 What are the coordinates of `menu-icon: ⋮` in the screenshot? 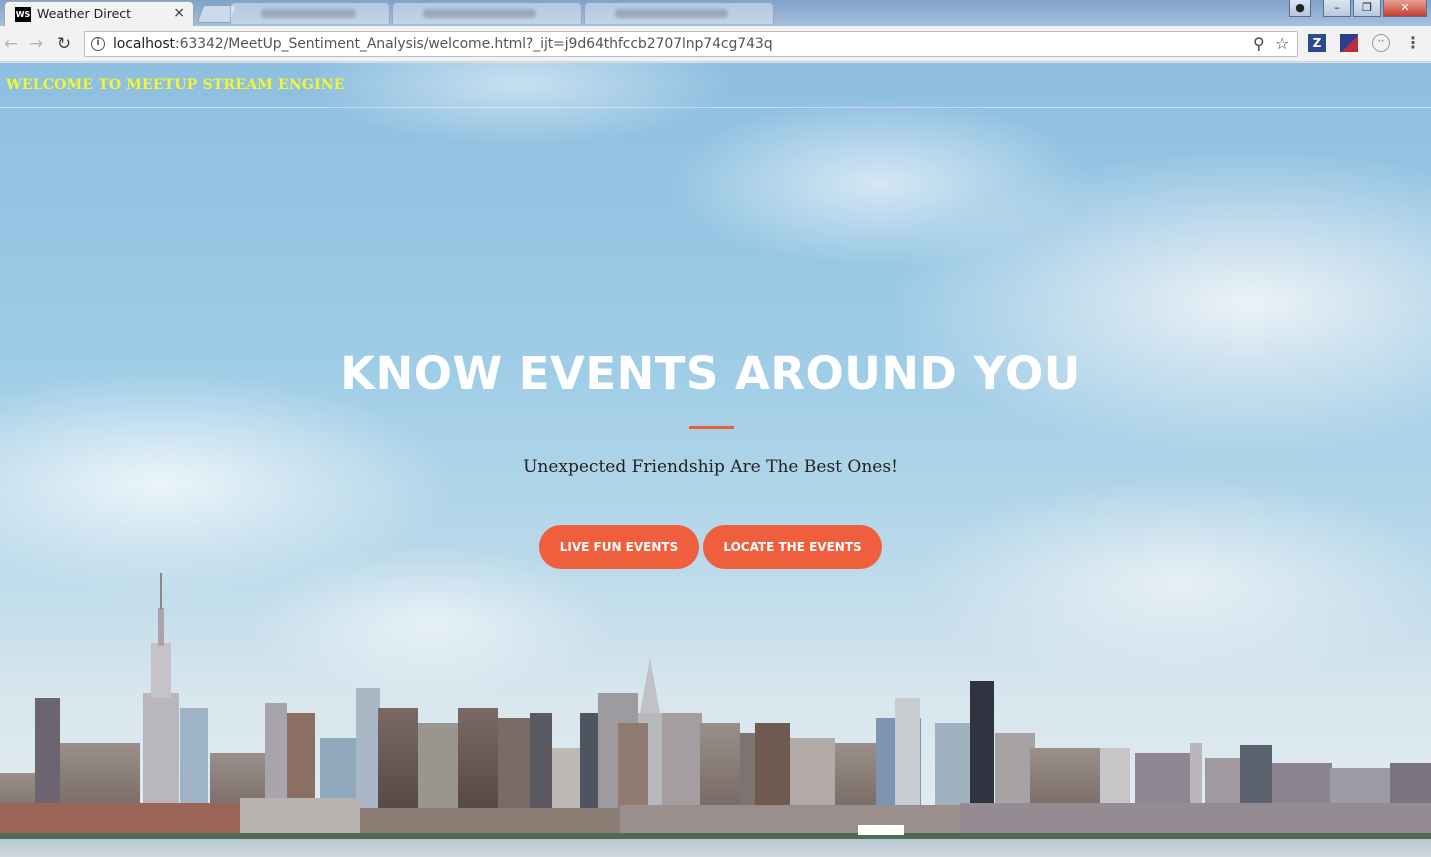 It's located at (1413, 43).